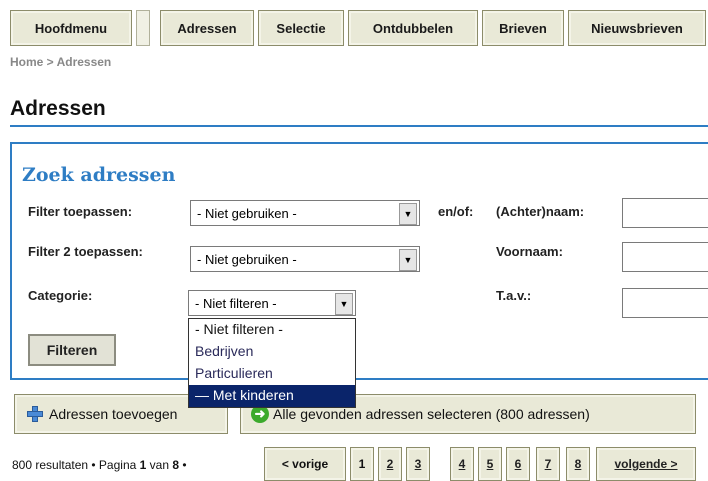 The height and width of the screenshot is (481, 708). I want to click on pager-summary: 800 resultaten • Pagina 1 van 8 •, so click(99, 465).